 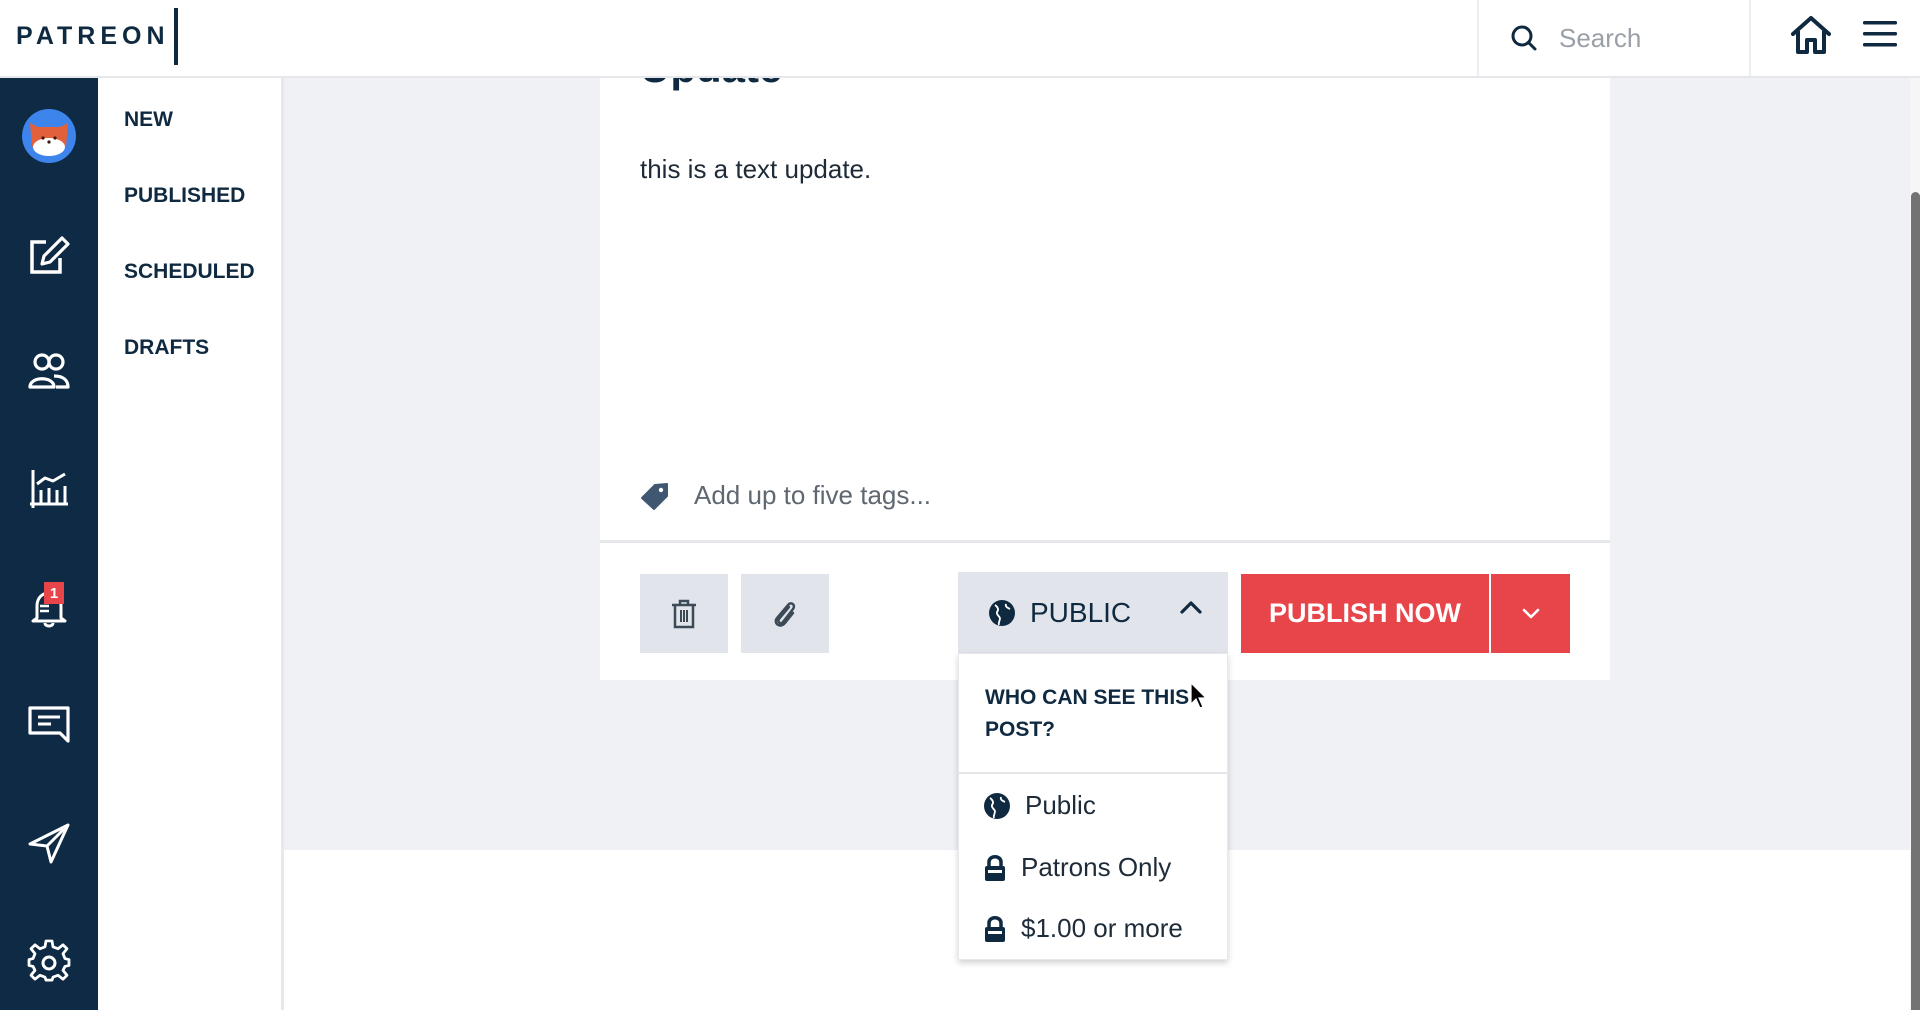 I want to click on delete-button, so click(x=684, y=613).